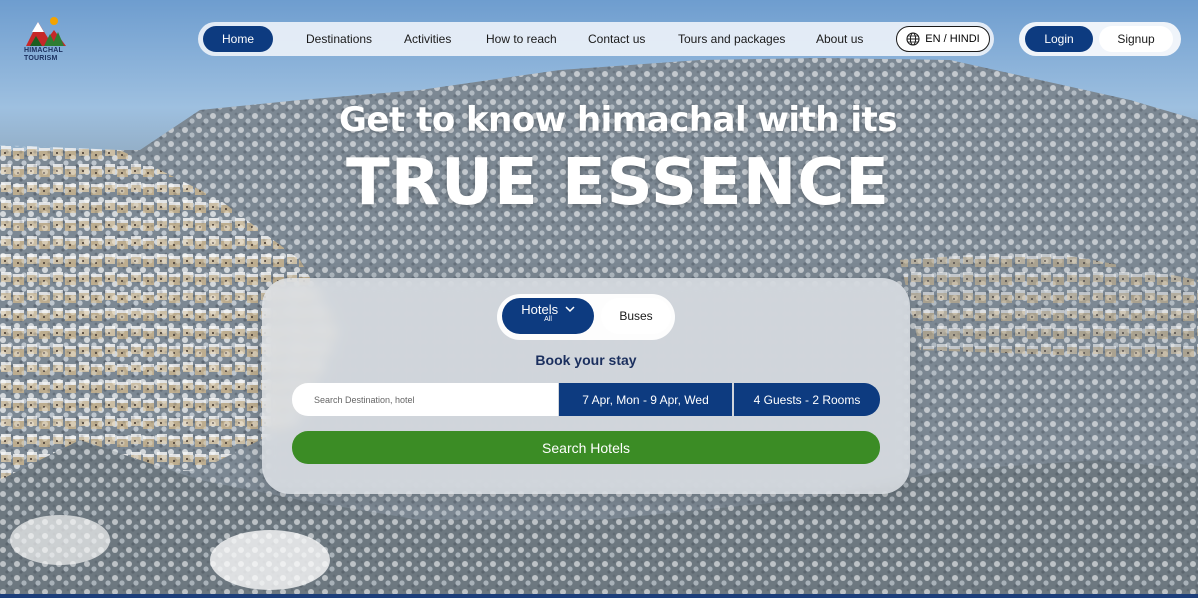 The width and height of the screenshot is (1198, 598). Describe the element at coordinates (952, 39) in the screenshot. I see `language-label: EN / HINDI` at that location.